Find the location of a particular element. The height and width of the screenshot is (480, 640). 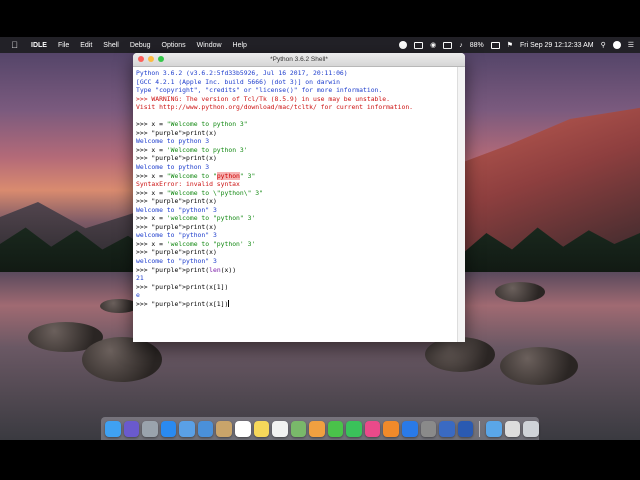

menu-file: File is located at coordinates (63, 45).